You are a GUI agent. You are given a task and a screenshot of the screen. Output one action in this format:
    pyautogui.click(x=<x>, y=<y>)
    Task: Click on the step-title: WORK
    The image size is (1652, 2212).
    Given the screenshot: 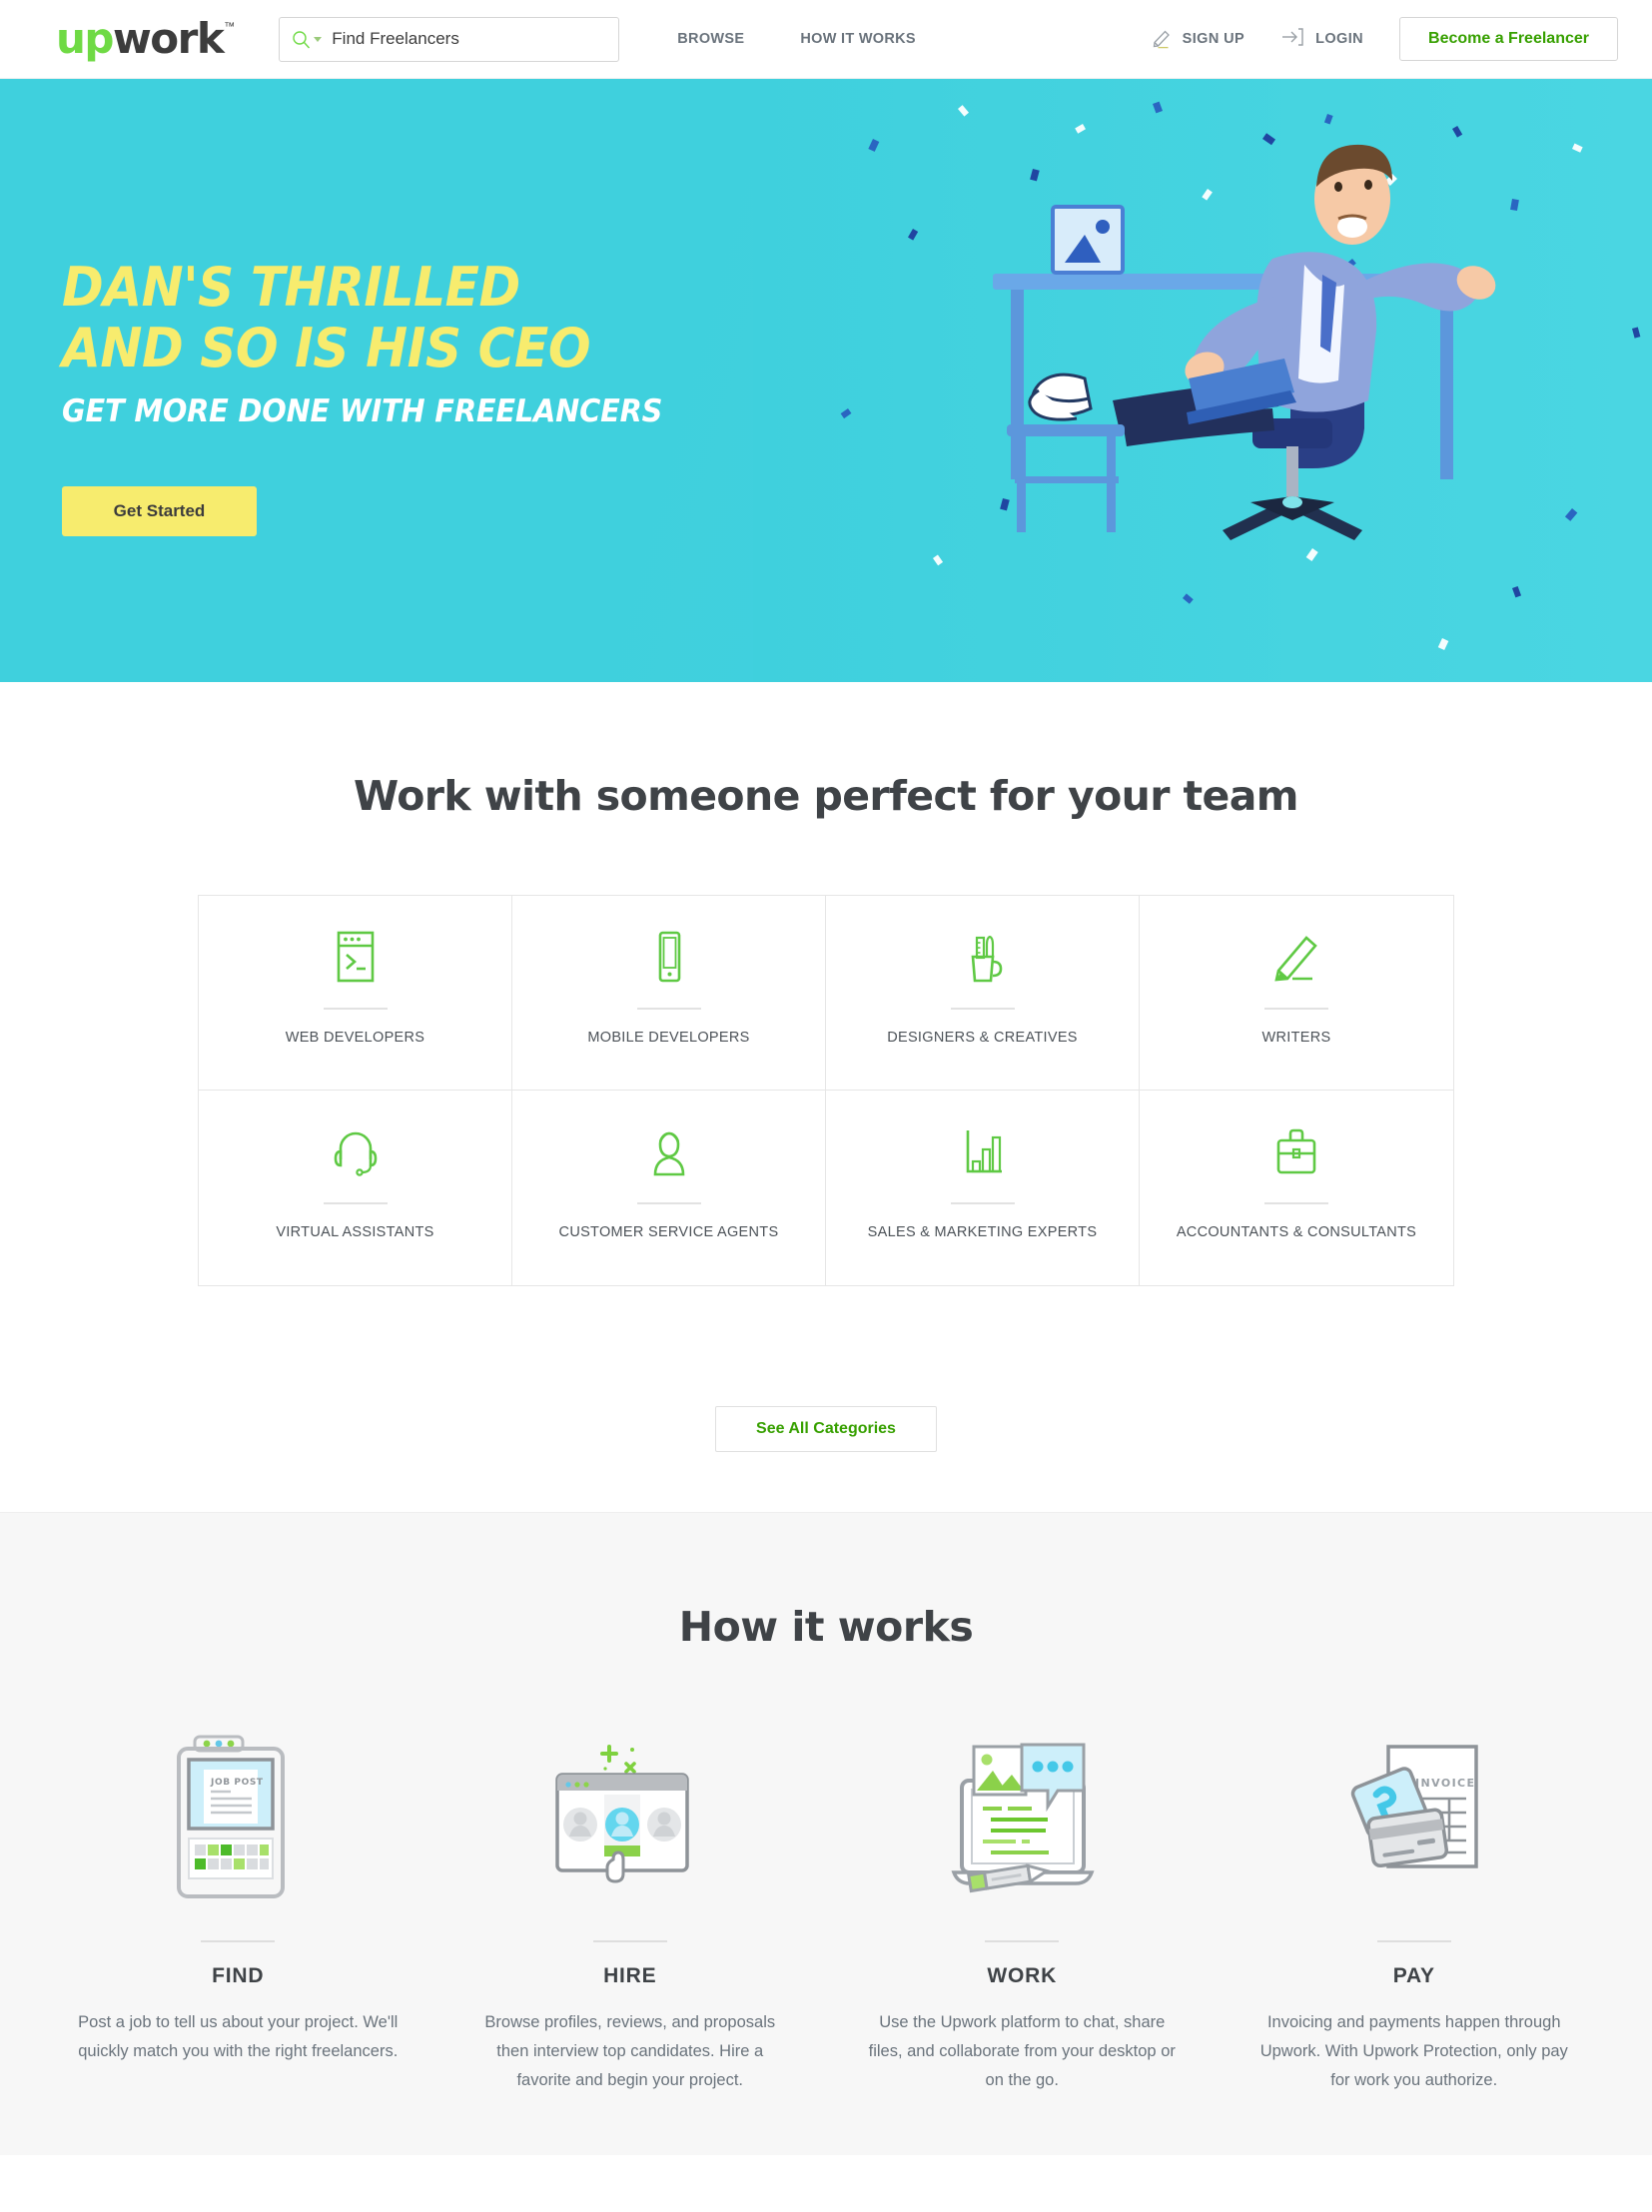 What is the action you would take?
    pyautogui.click(x=1022, y=1975)
    